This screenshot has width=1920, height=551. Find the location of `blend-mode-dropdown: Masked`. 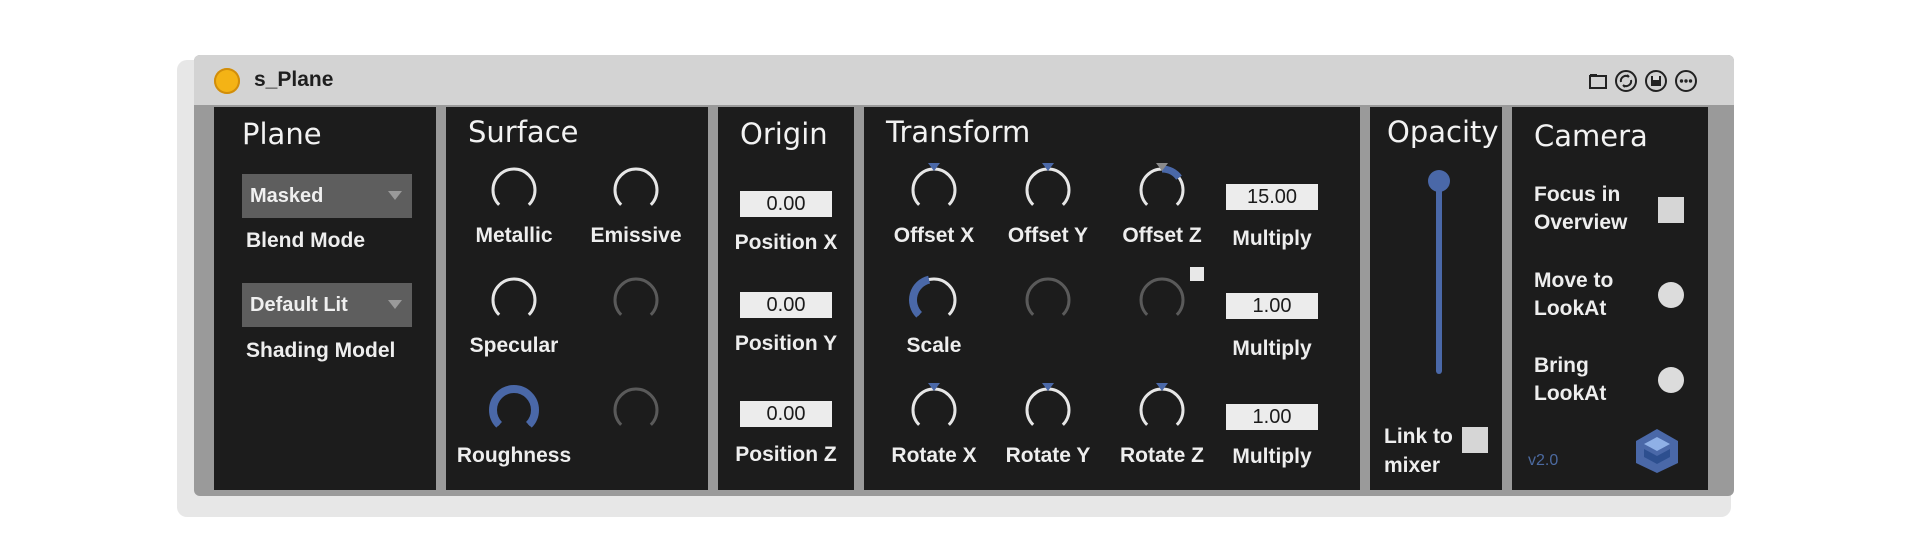

blend-mode-dropdown: Masked is located at coordinates (327, 196).